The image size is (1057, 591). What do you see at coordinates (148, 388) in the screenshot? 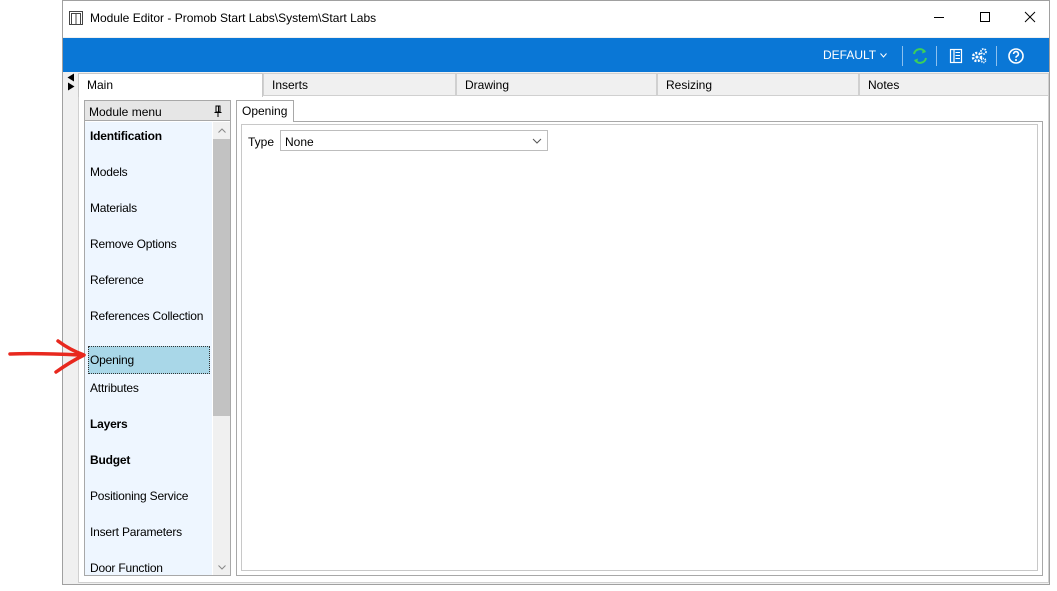
I see `menu-item-attributes: Attributes` at bounding box center [148, 388].